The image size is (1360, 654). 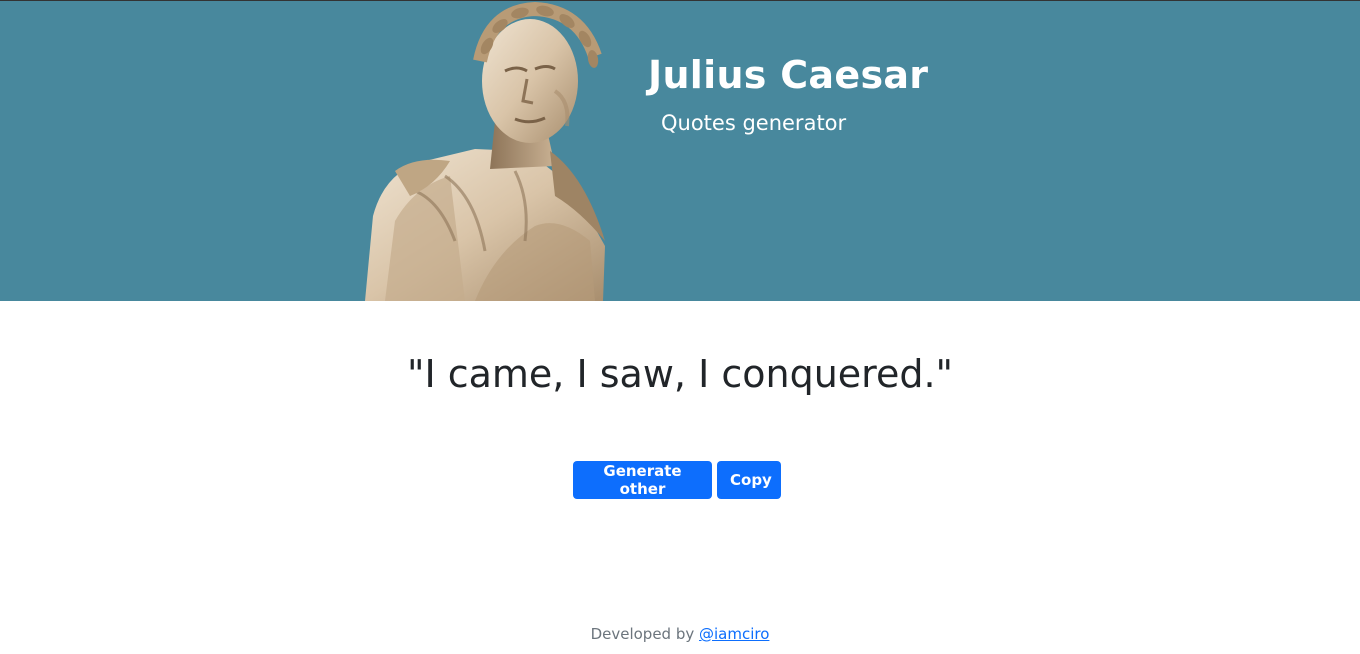 What do you see at coordinates (754, 123) in the screenshot?
I see `page-subtitle: Quotes generator` at bounding box center [754, 123].